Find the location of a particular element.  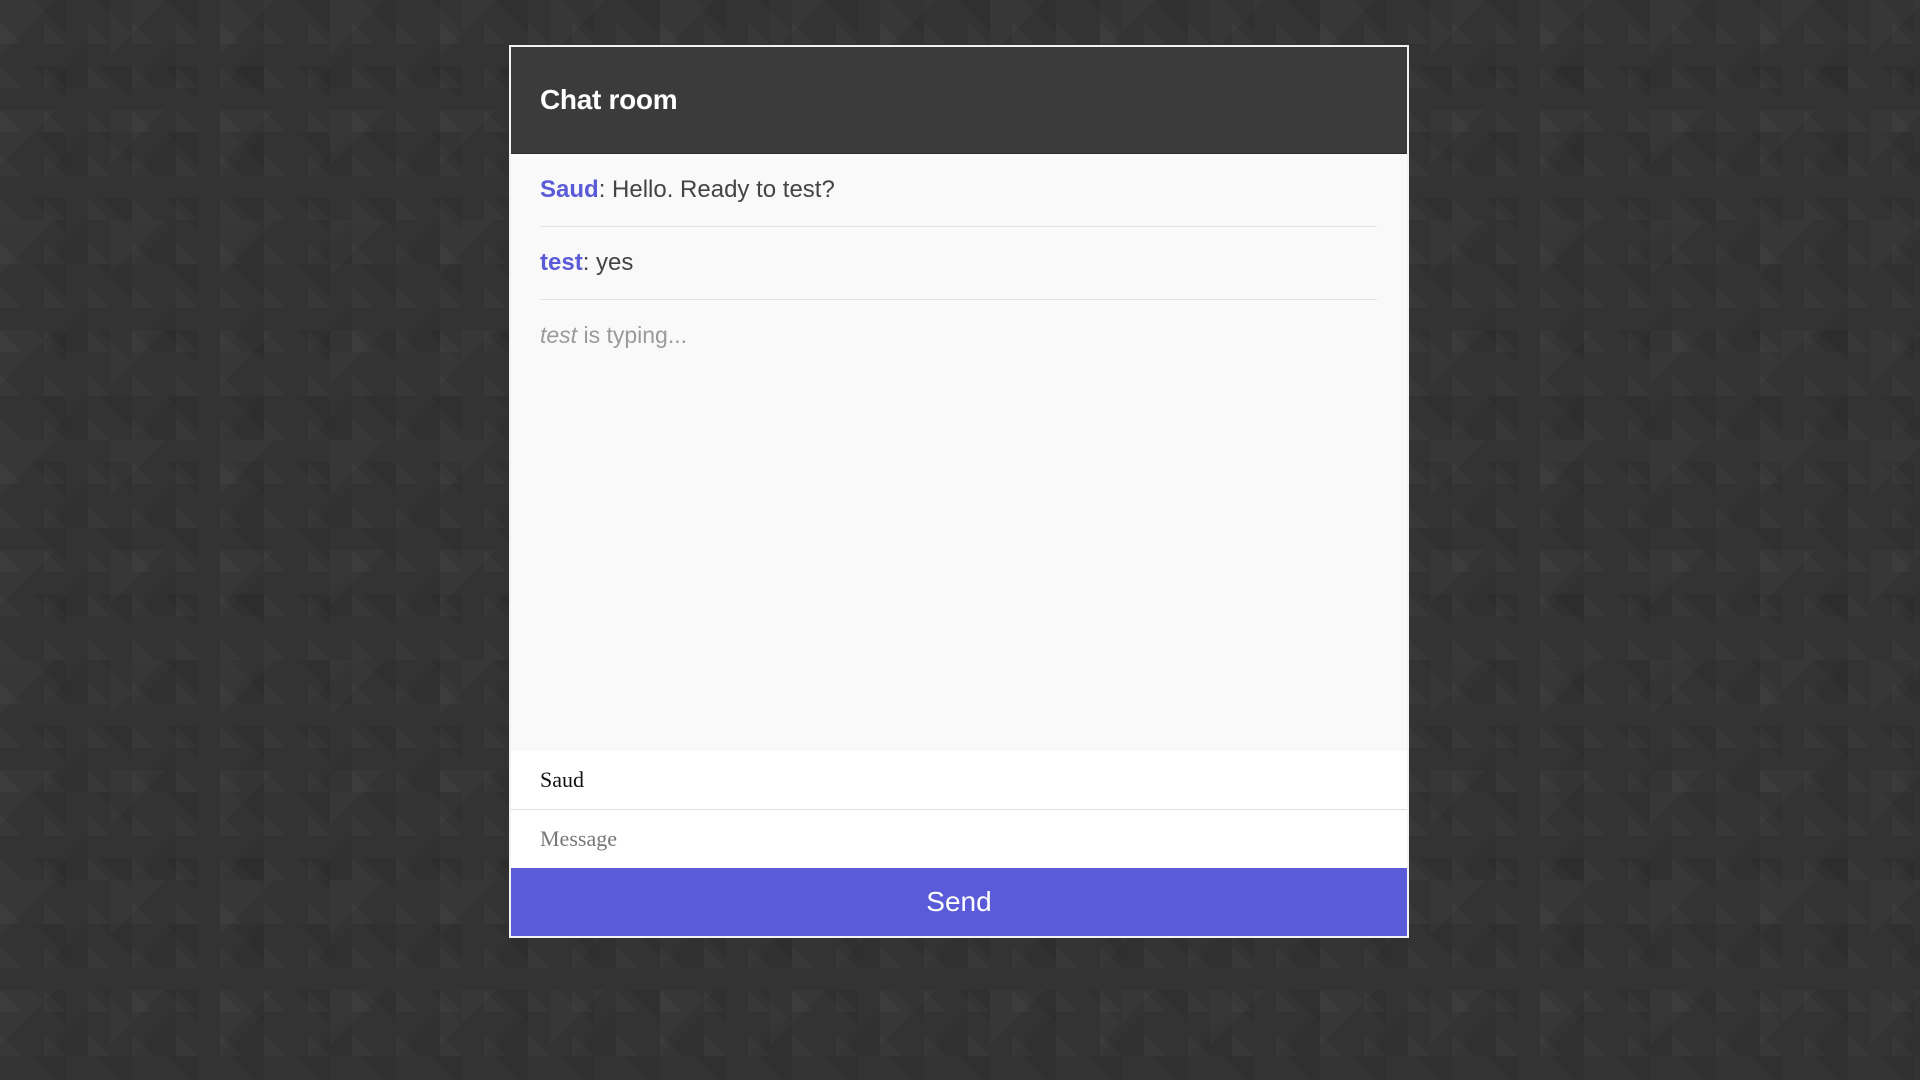

message-input is located at coordinates (959, 839).